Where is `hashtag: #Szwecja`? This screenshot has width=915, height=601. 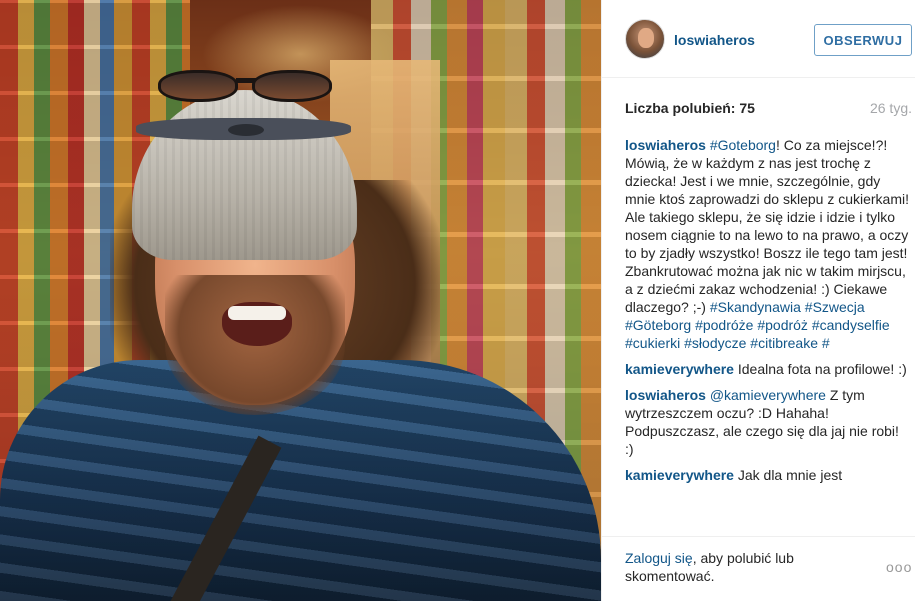
hashtag: #Szwecja is located at coordinates (835, 307).